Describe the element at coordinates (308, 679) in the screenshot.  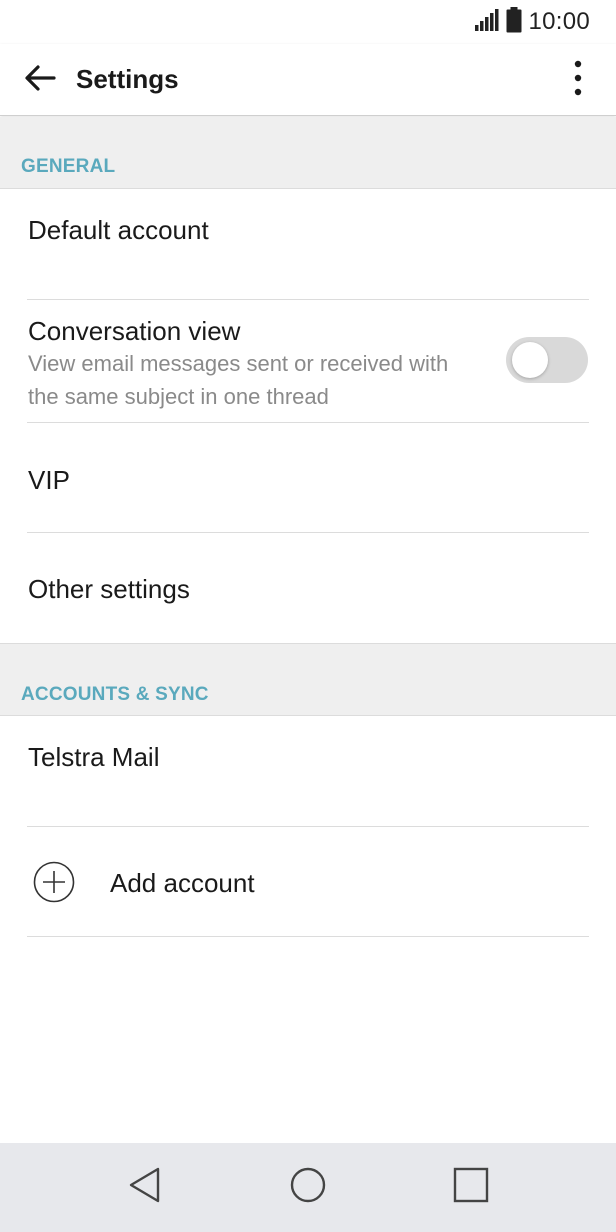
I see `section-header-accounts-sync: ACCOUNTS & SYNC` at that location.